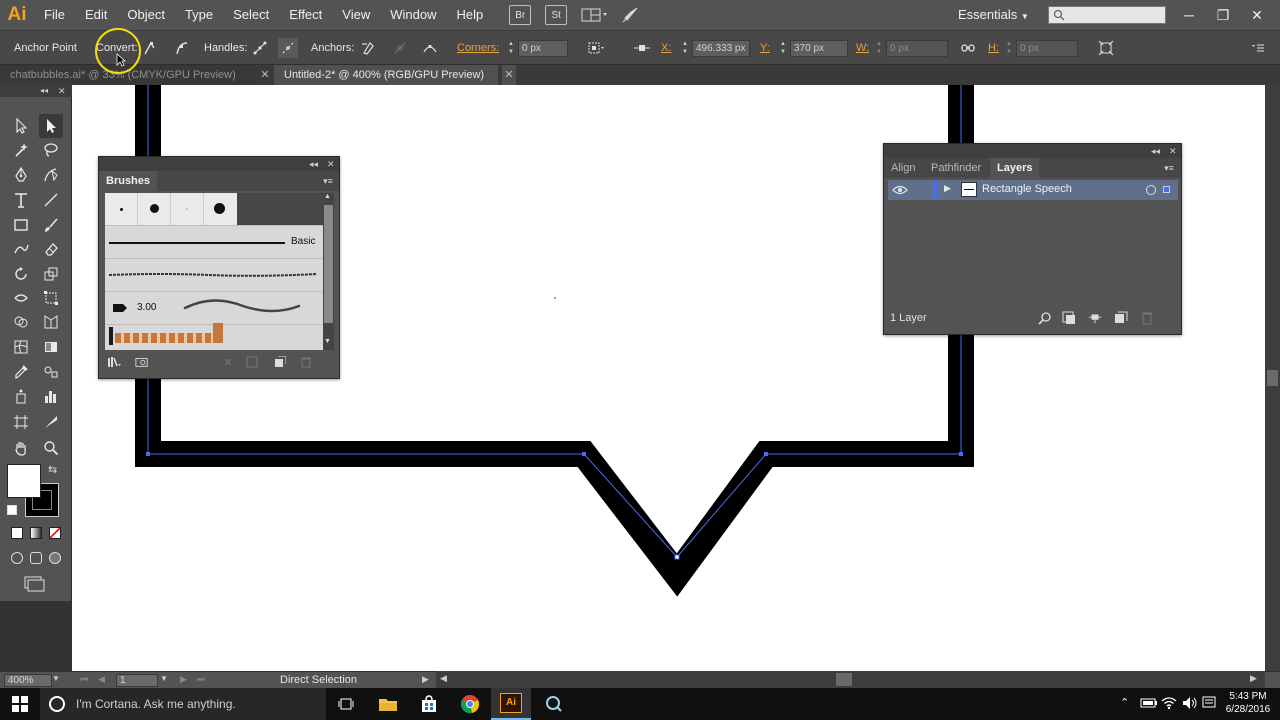  Describe the element at coordinates (425, 679) in the screenshot. I see `status-menu-icon: ▶` at that location.